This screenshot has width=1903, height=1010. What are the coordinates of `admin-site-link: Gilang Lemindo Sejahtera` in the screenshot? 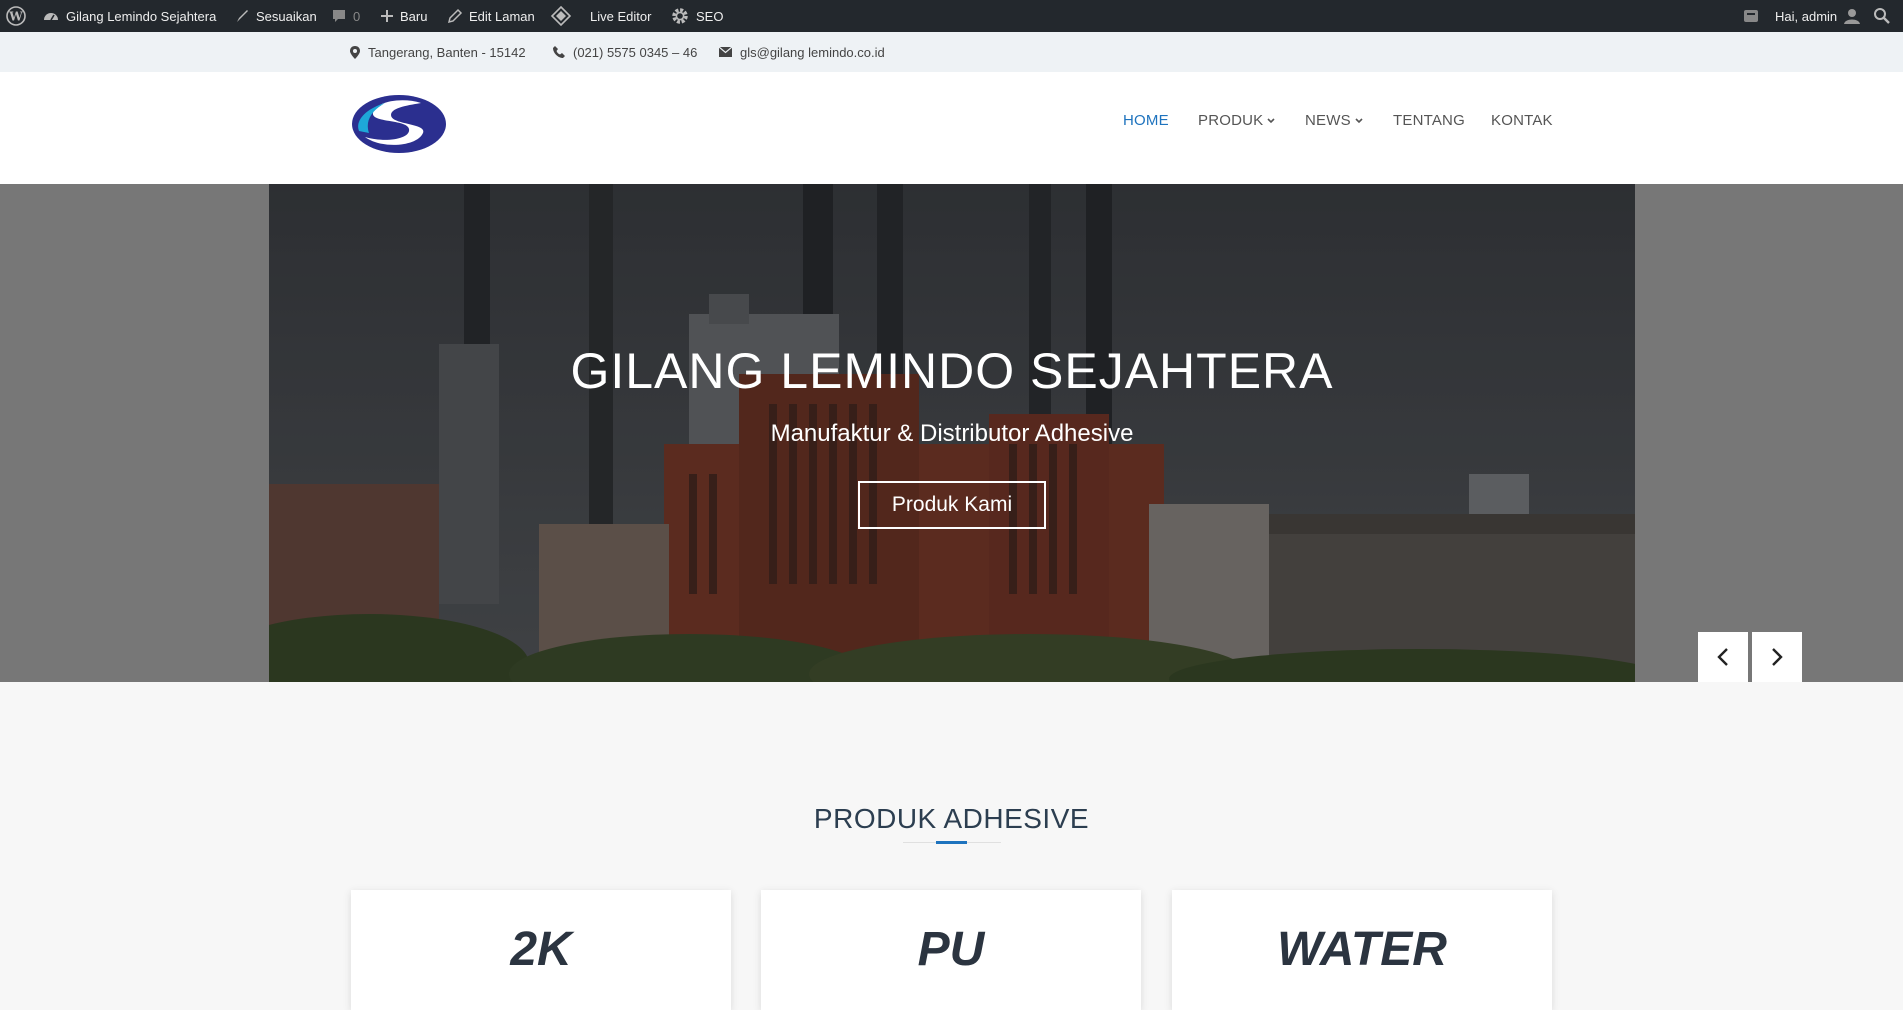 It's located at (129, 16).